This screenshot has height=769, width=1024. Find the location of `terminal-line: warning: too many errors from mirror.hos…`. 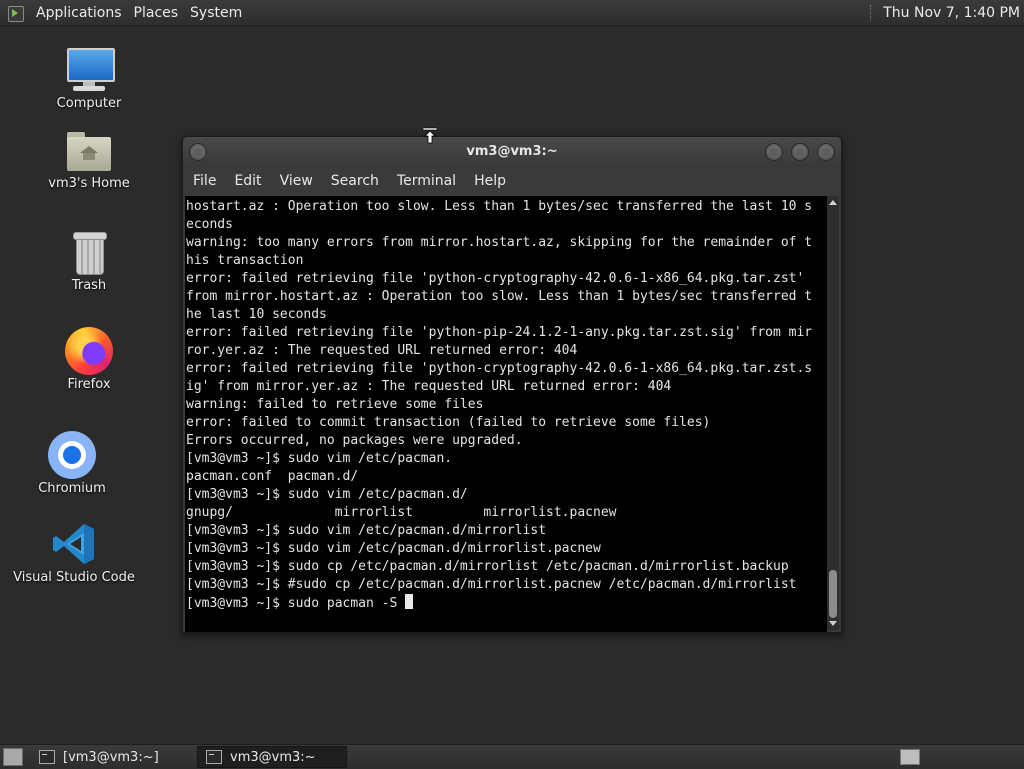

terminal-line: warning: too many errors from mirror.hos… is located at coordinates (499, 242).